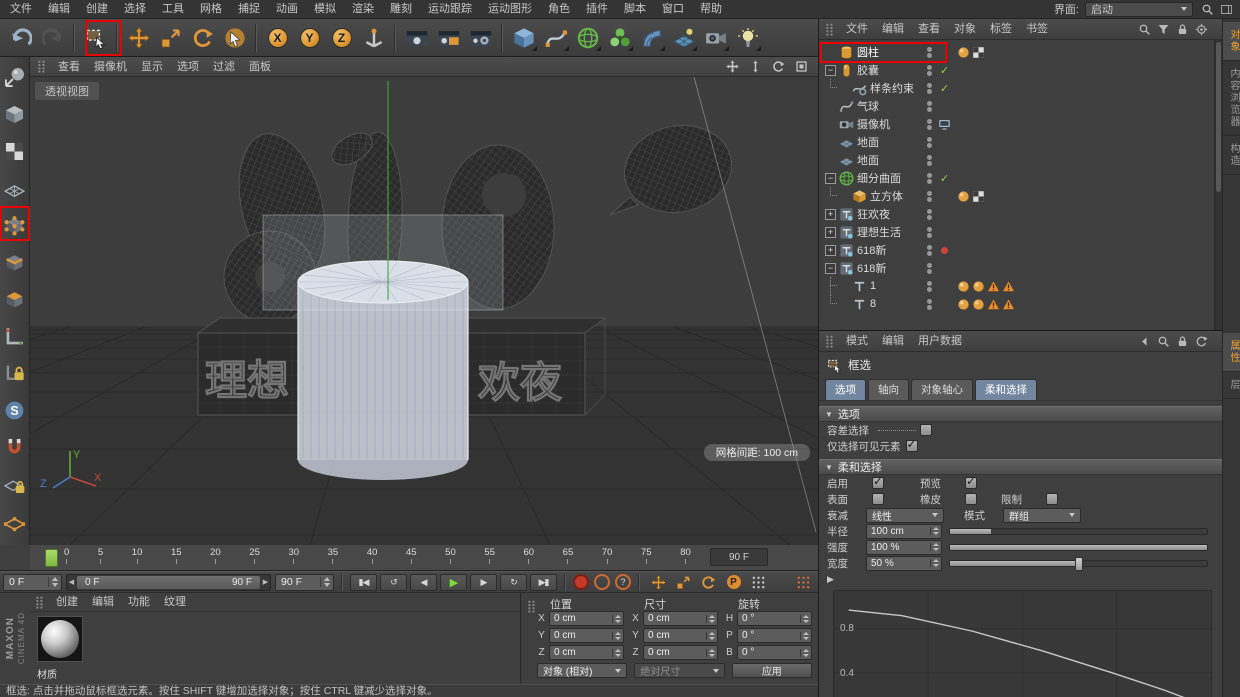  Describe the element at coordinates (1042, 515) in the screenshot. I see `mode-dropdown: 群组` at that location.